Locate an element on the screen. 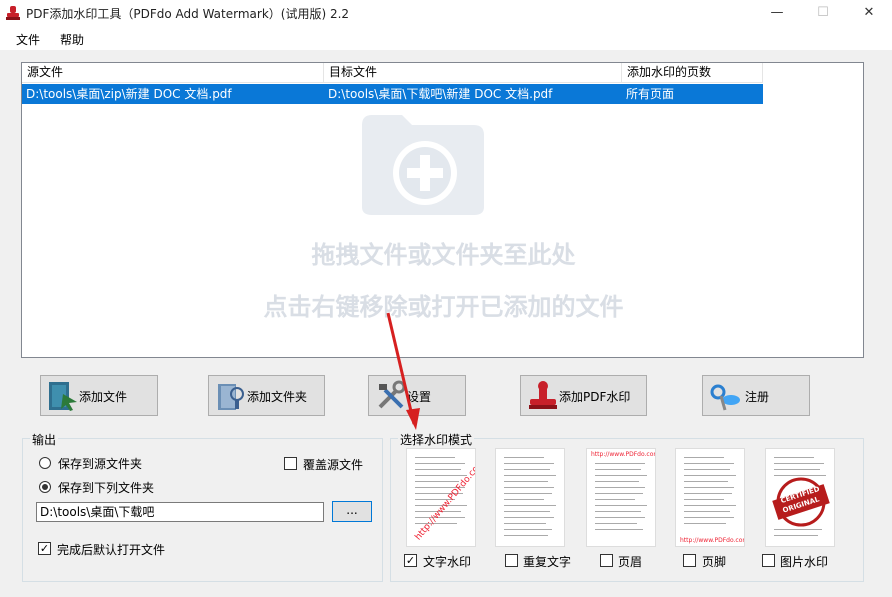  register-label: 注册 is located at coordinates (757, 397).